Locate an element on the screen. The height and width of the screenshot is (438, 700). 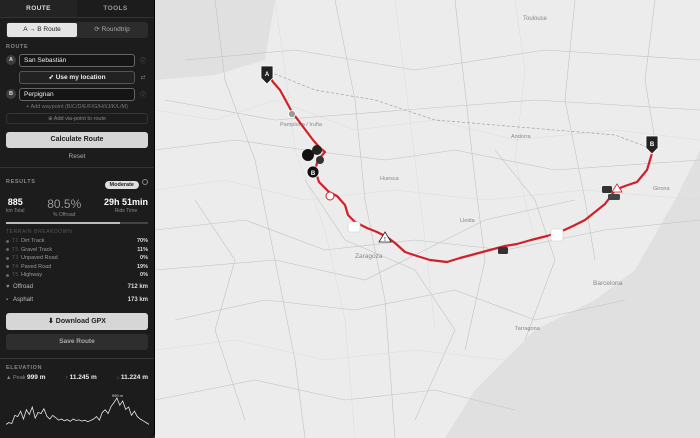
download-gpx-button: ⬇ Download GPX is located at coordinates (77, 321).